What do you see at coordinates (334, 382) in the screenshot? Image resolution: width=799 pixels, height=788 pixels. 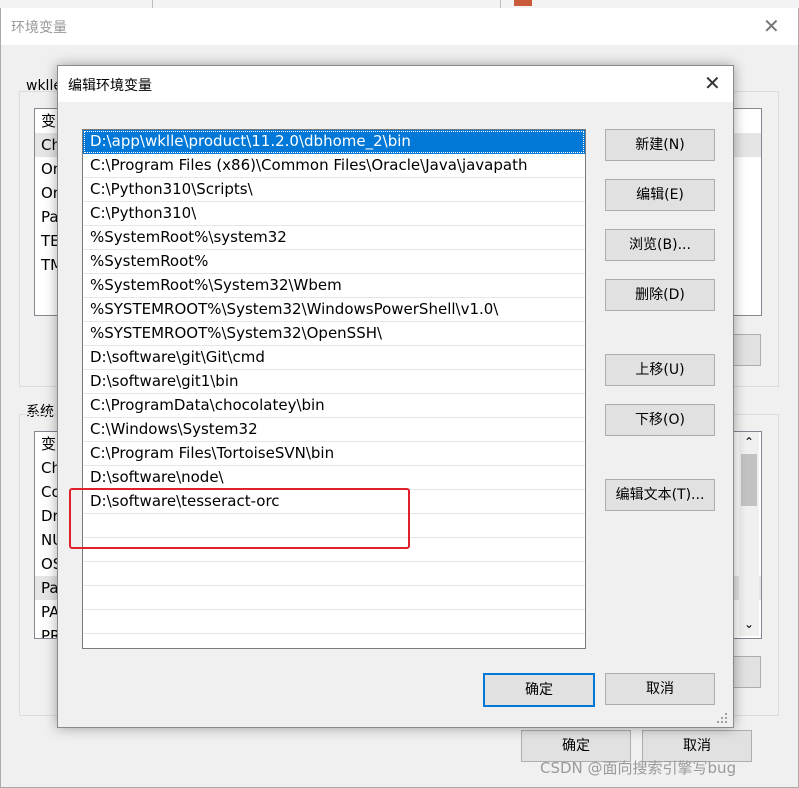 I see `path-row: D:\software\git1\bin` at bounding box center [334, 382].